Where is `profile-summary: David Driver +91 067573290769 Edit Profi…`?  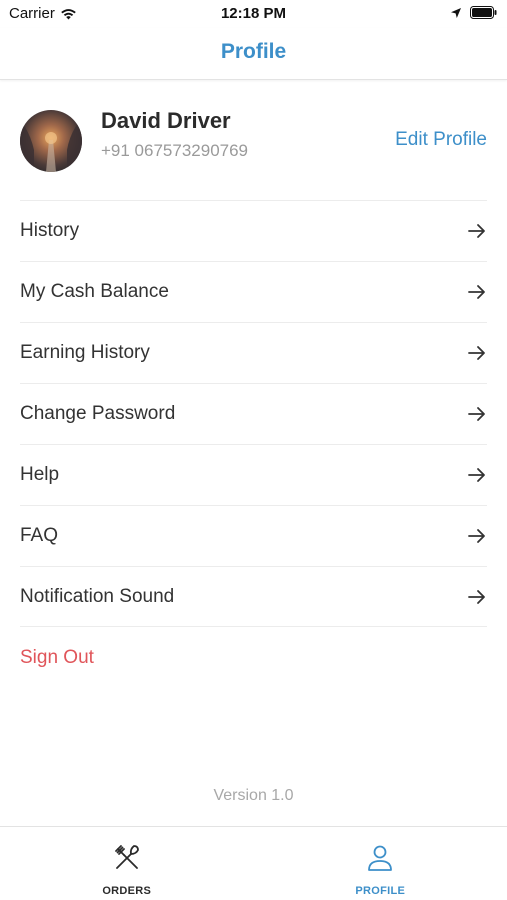
profile-summary: David Driver +91 067573290769 Edit Profi… is located at coordinates (253, 141).